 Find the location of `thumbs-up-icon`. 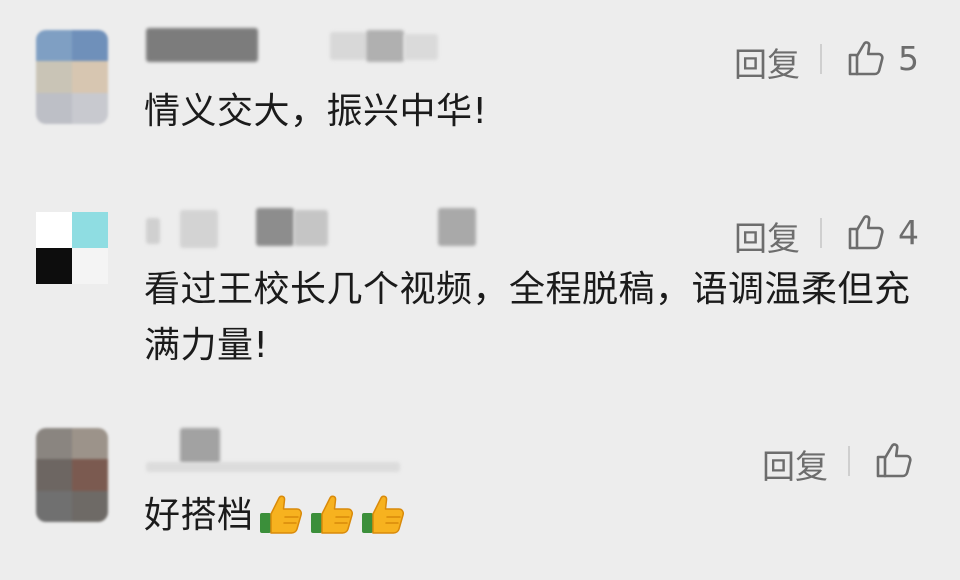

thumbs-up-icon is located at coordinates (894, 460).